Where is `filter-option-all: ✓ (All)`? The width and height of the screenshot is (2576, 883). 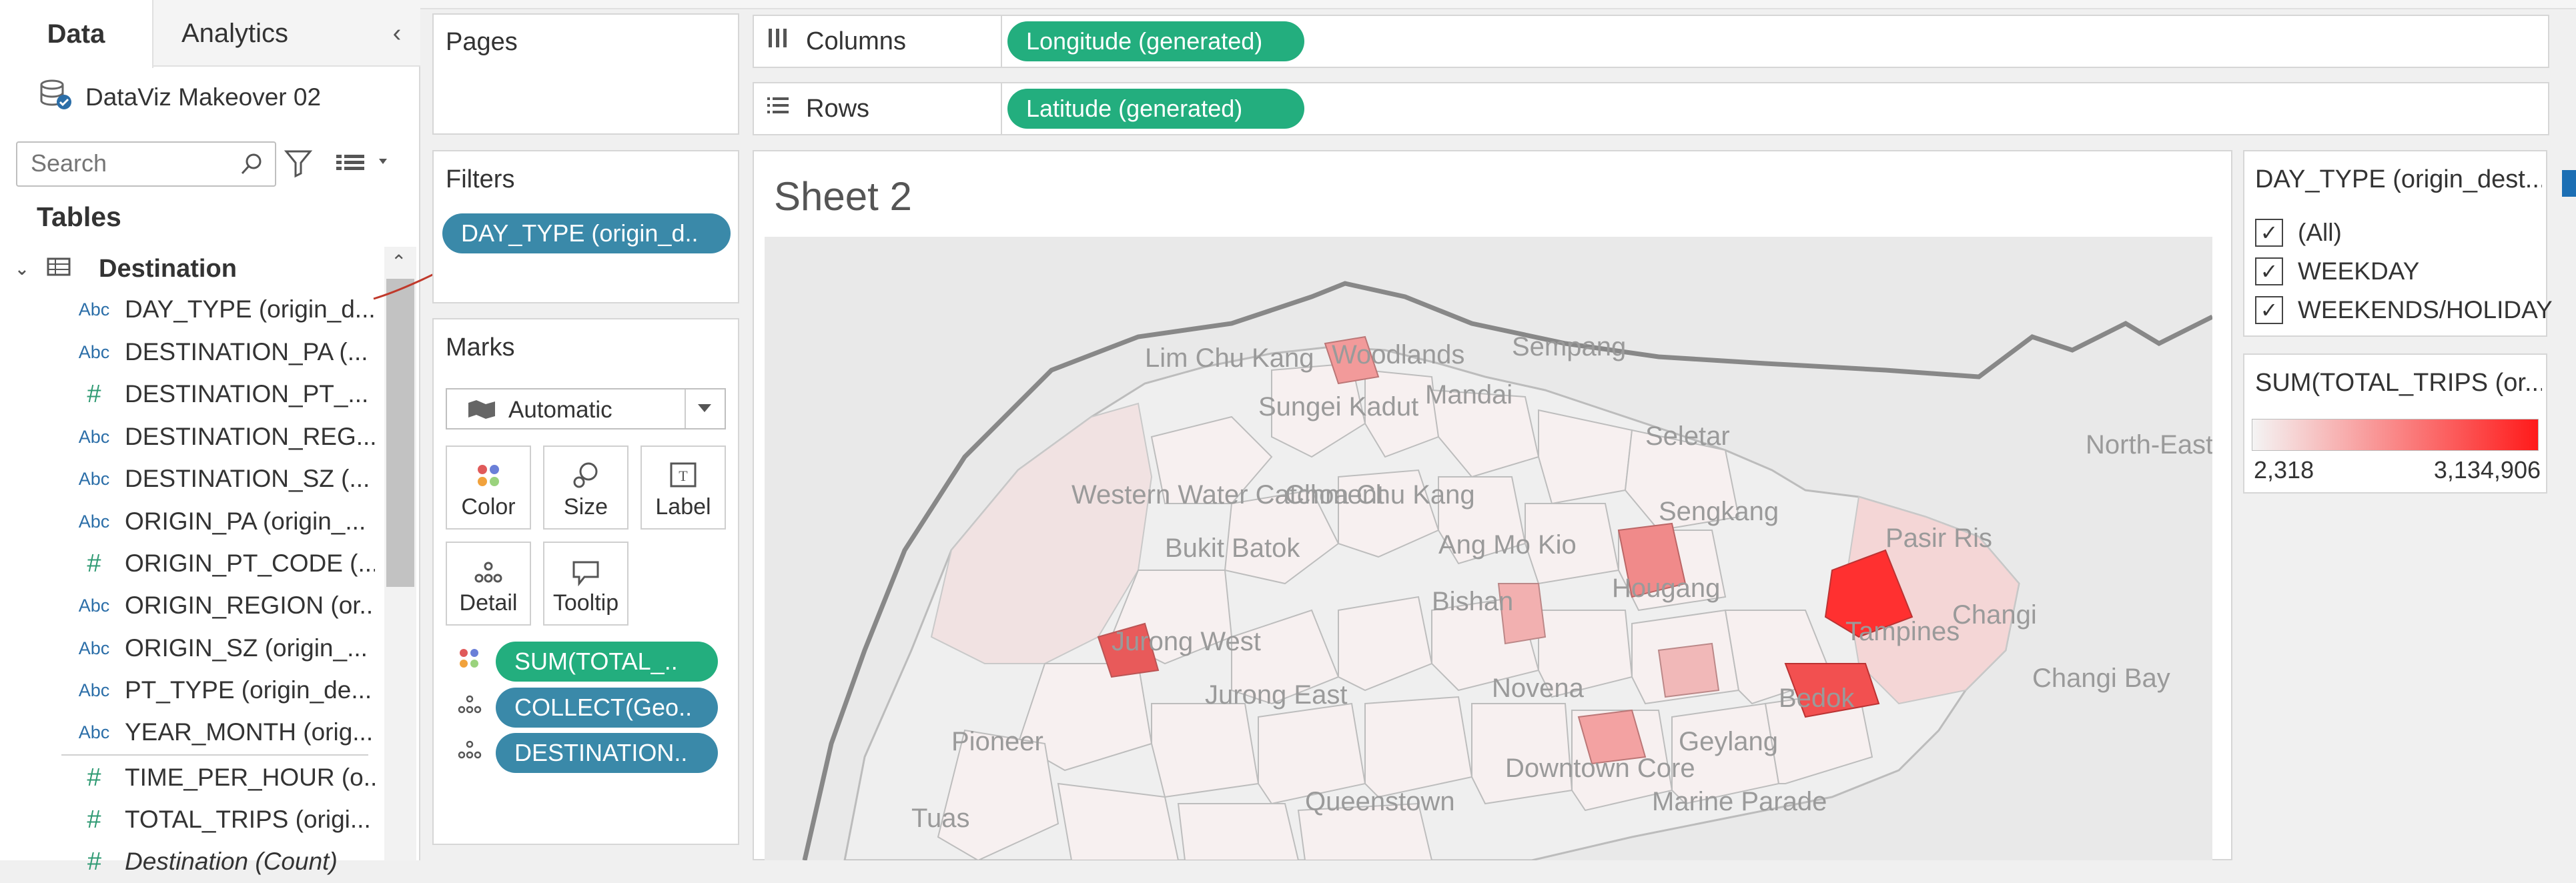 filter-option-all: ✓ (All) is located at coordinates (2298, 232).